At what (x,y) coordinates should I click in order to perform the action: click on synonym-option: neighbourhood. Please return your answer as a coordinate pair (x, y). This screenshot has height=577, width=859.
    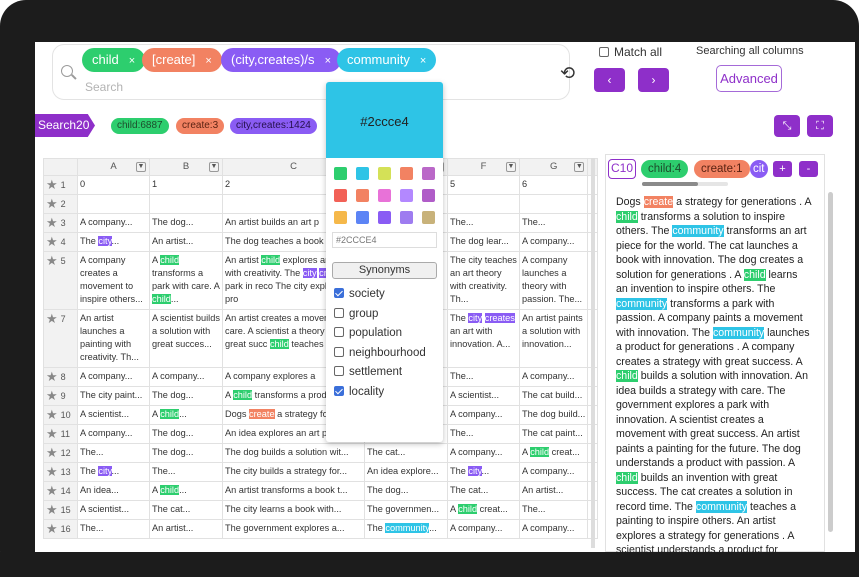
    Looking at the image, I should click on (380, 352).